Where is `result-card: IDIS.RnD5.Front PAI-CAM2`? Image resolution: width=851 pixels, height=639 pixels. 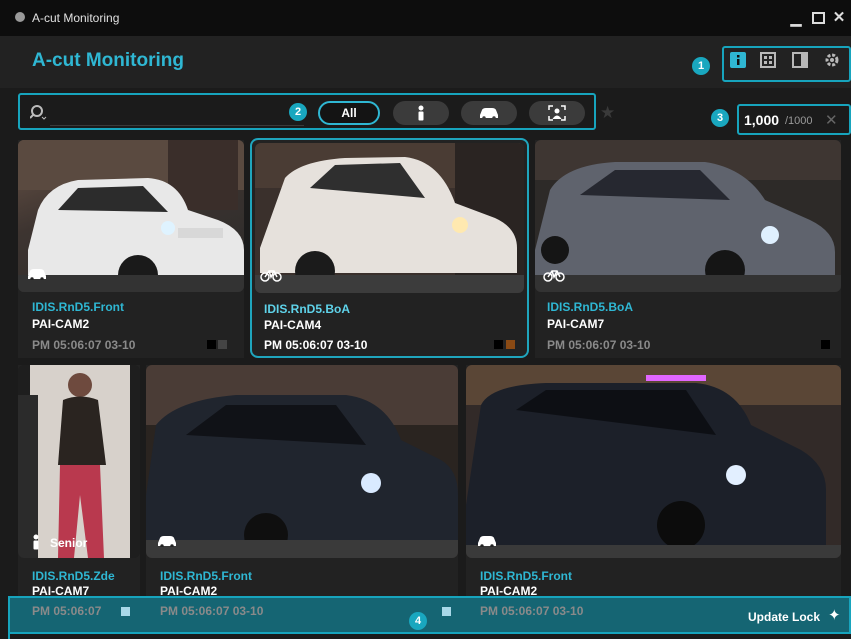
result-card: IDIS.RnD5.Front PAI-CAM2 is located at coordinates (302, 481).